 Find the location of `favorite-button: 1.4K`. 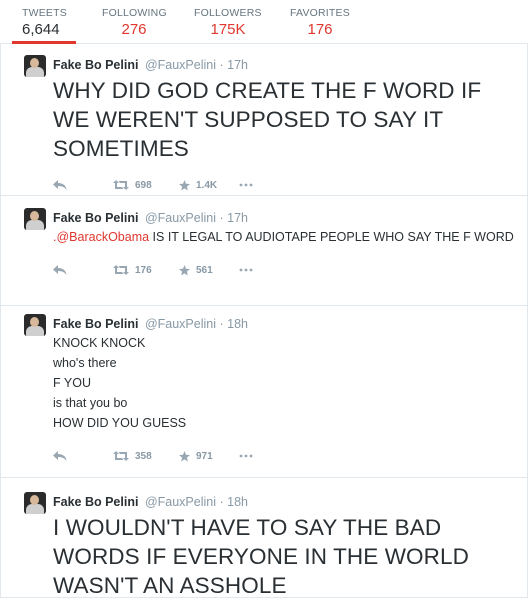

favorite-button: 1.4K is located at coordinates (209, 185).